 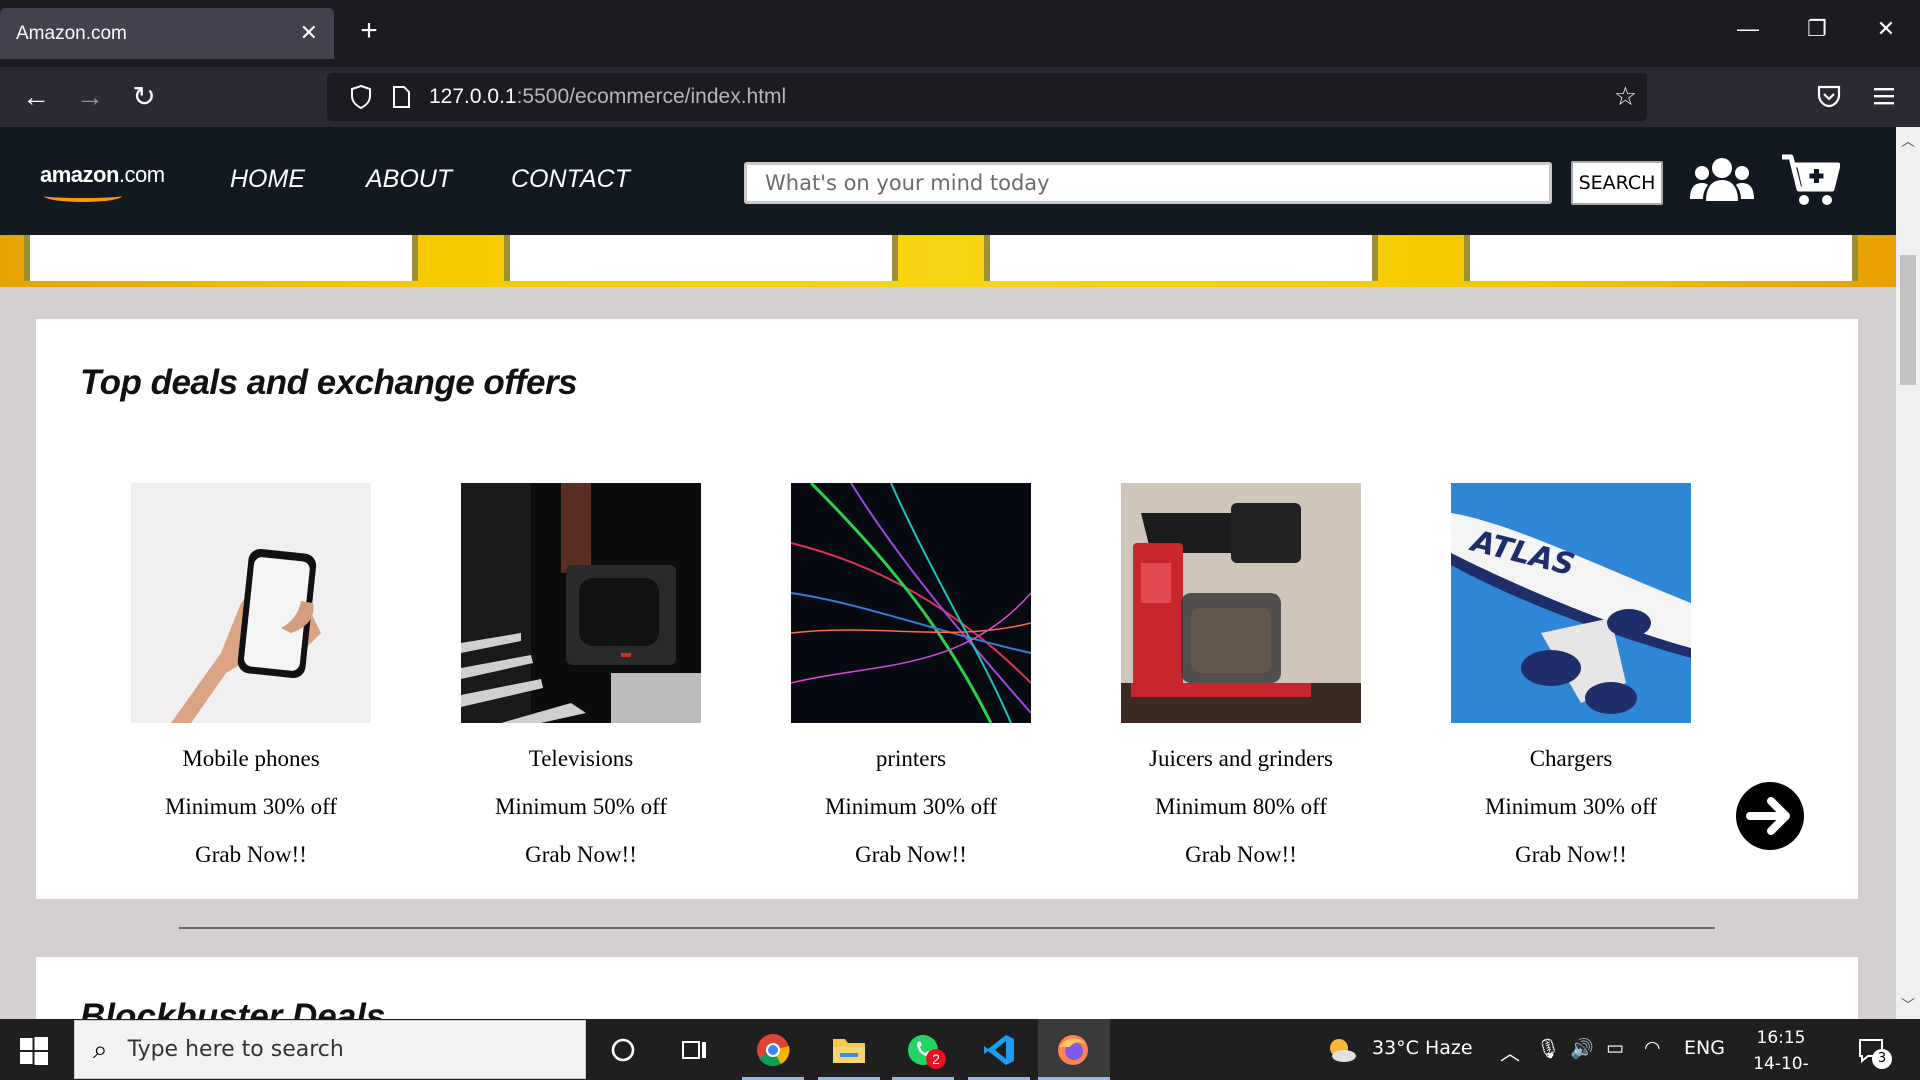 What do you see at coordinates (1884, 96) in the screenshot?
I see `menu-icon` at bounding box center [1884, 96].